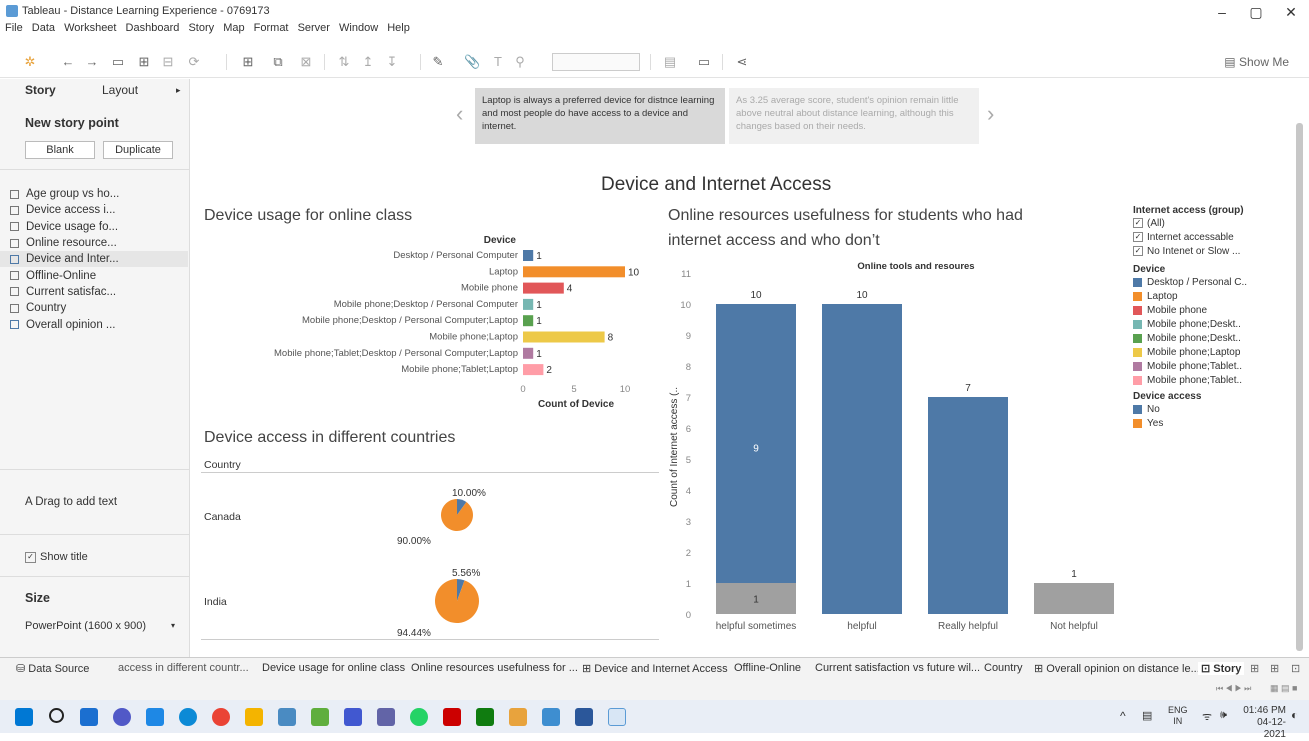  What do you see at coordinates (704, 62) in the screenshot?
I see `presentation-icon: ▭` at bounding box center [704, 62].